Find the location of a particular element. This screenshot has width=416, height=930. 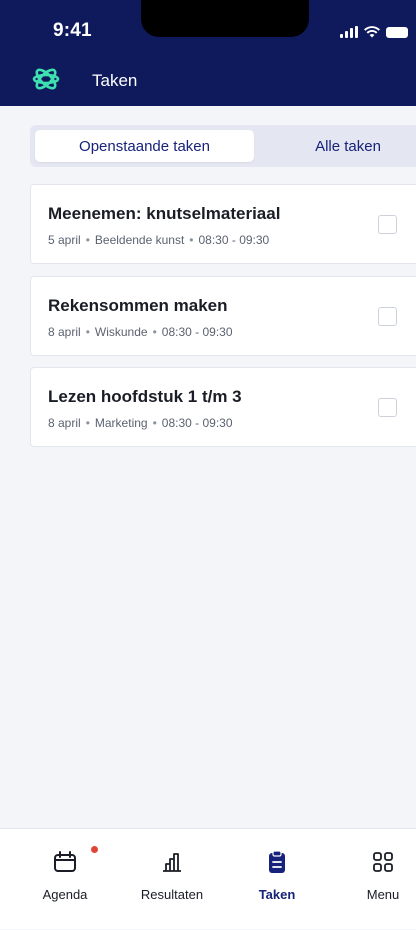

grid-icon is located at coordinates (383, 862).